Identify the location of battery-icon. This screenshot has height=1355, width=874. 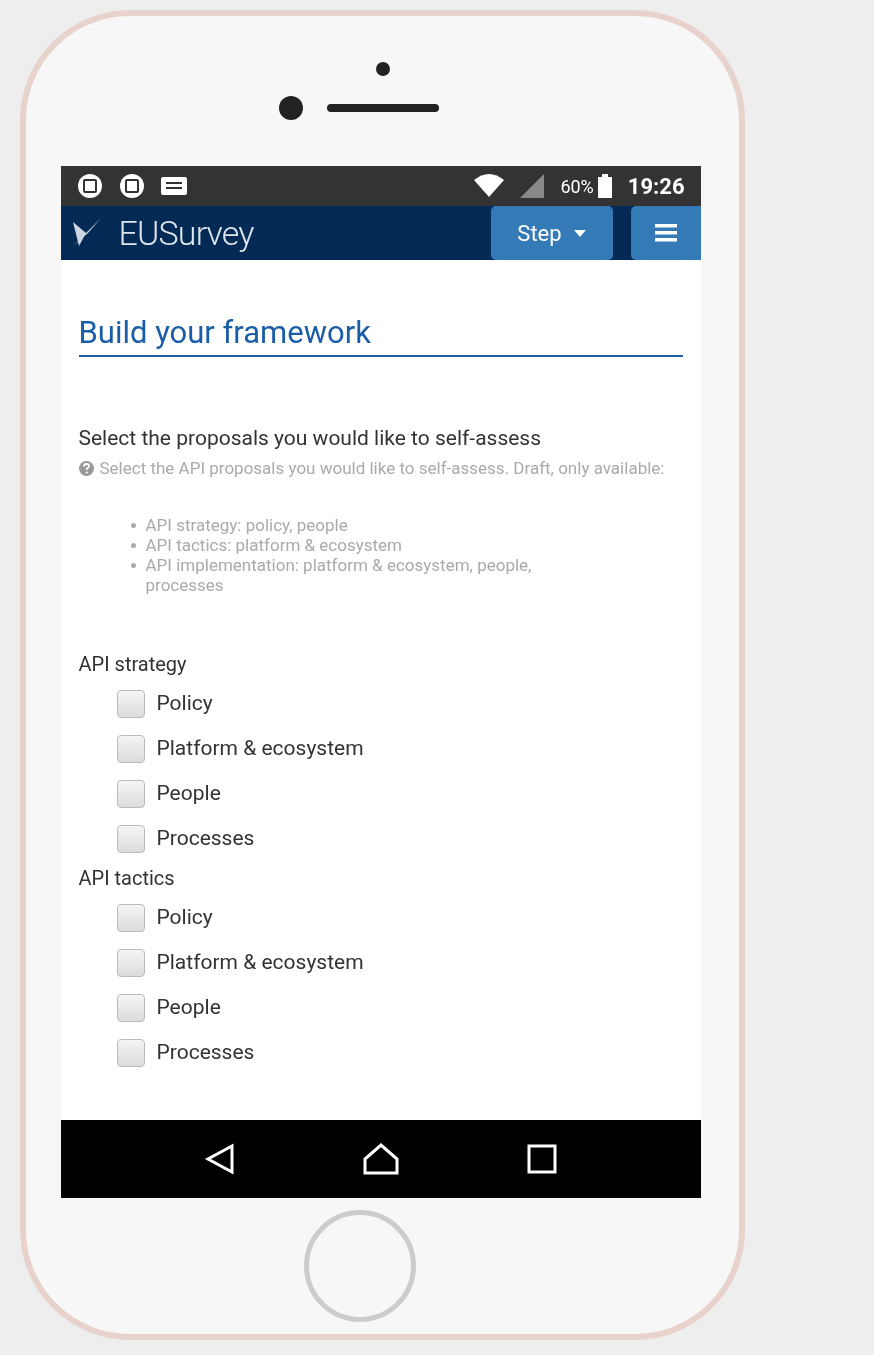
(604, 186).